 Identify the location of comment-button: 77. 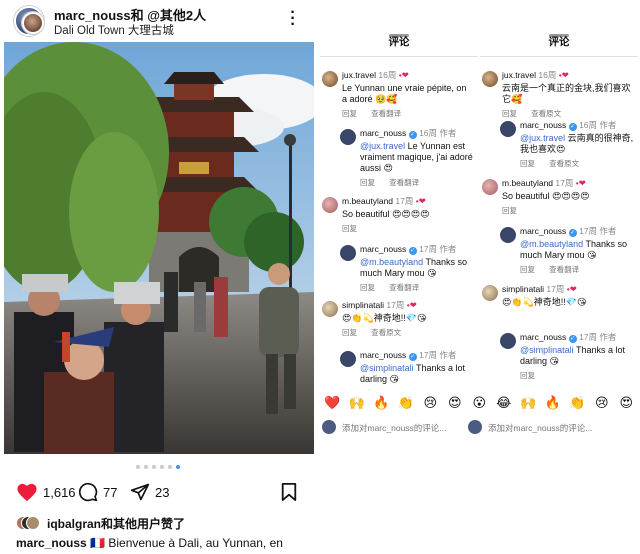
(97, 492).